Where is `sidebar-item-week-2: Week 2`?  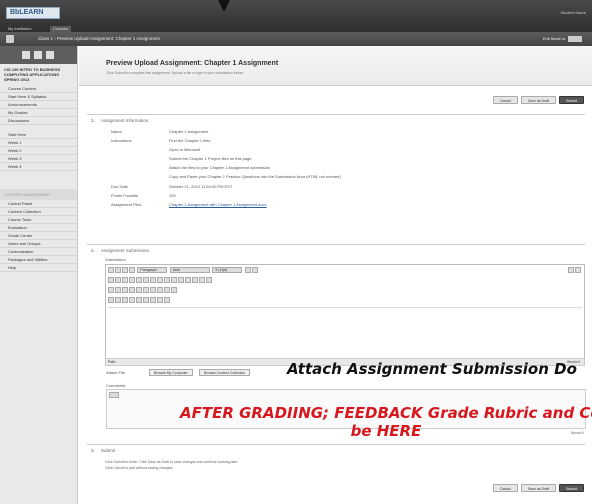 sidebar-item-week-2: Week 2 is located at coordinates (38, 151).